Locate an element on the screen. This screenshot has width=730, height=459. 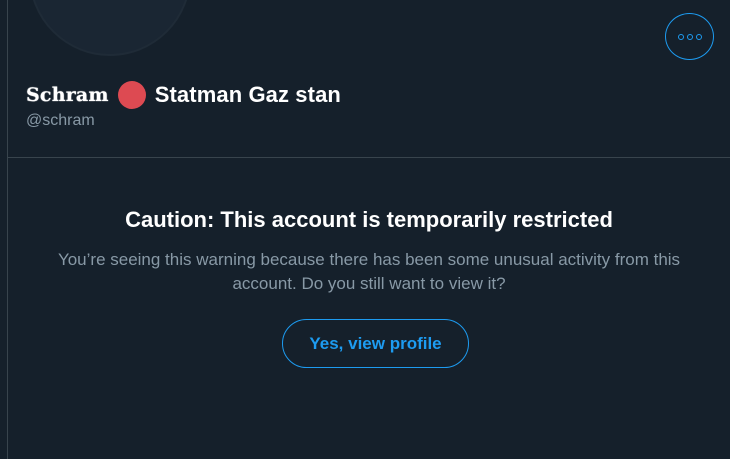
avatar is located at coordinates (110, 28).